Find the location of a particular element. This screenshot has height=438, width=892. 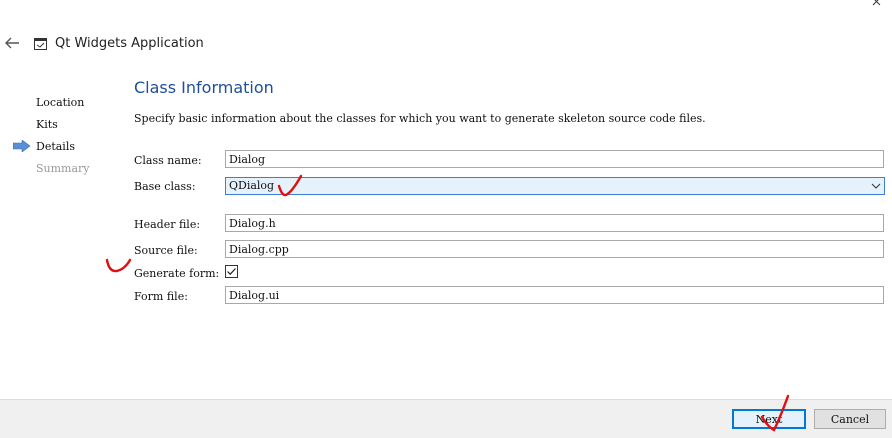

source-file-input is located at coordinates (554, 249).